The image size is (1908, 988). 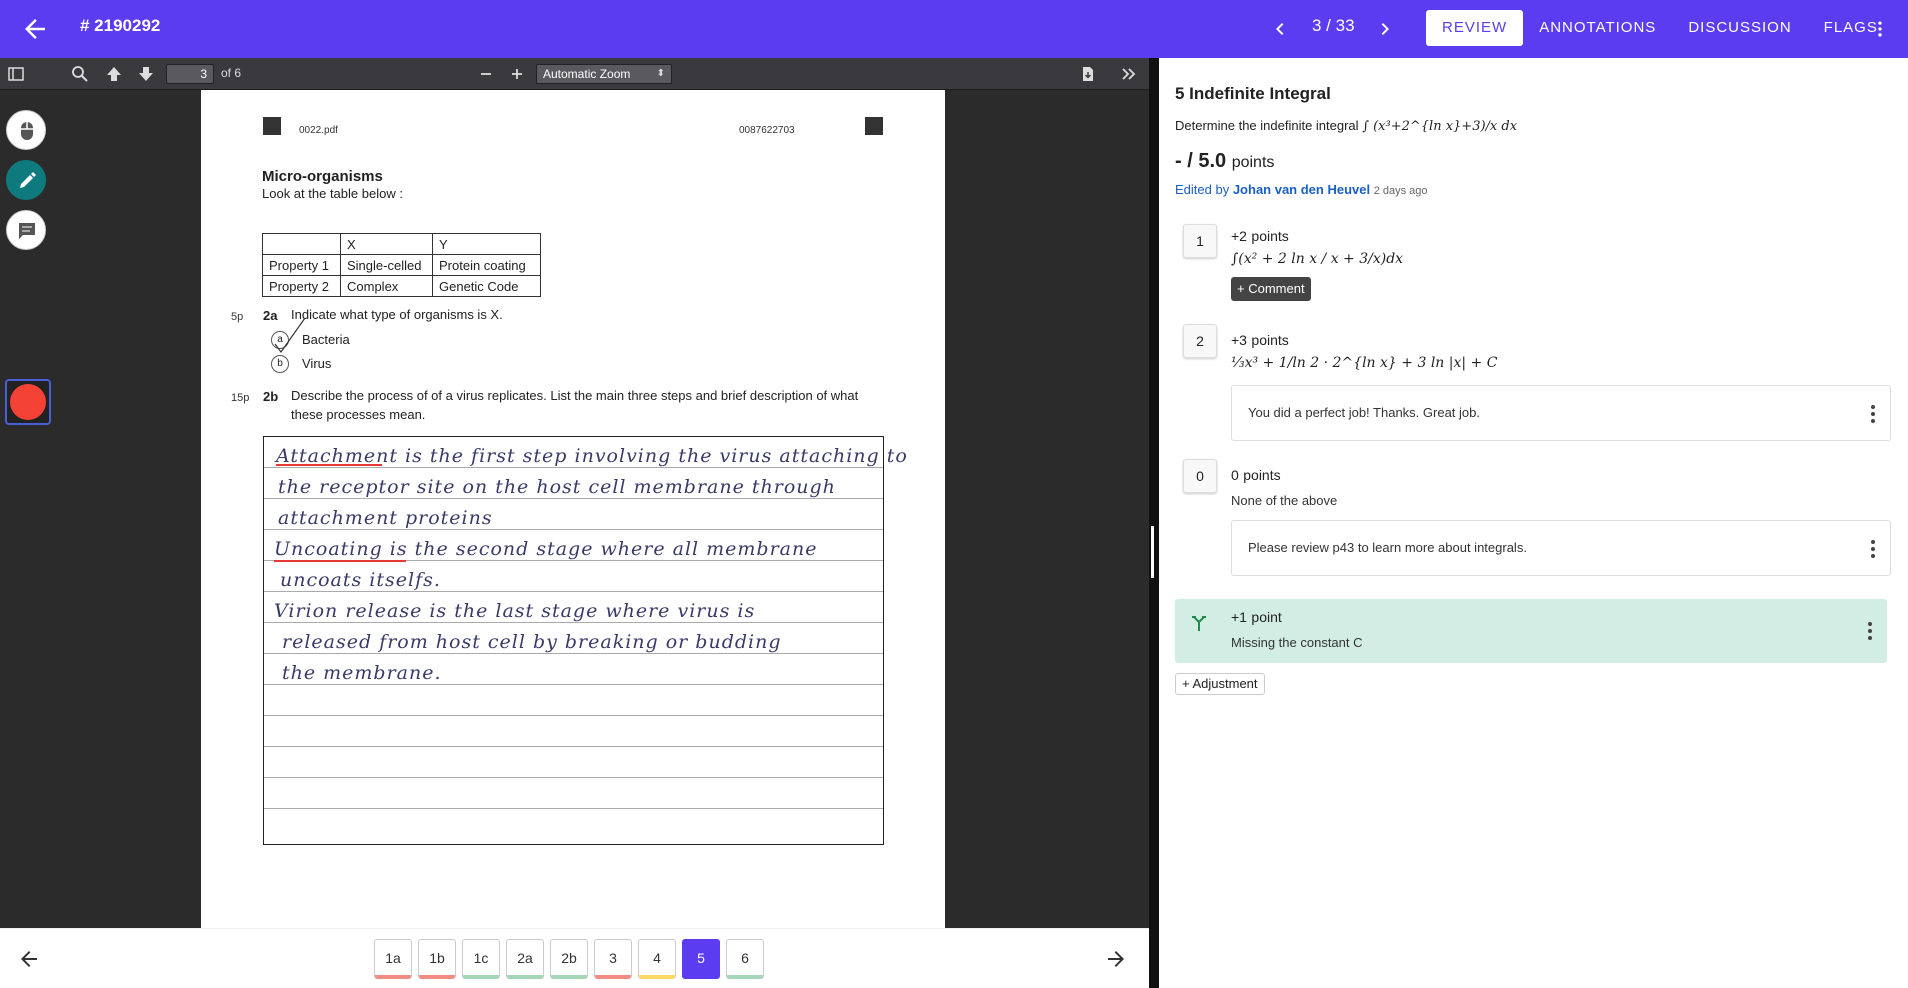 What do you see at coordinates (486, 244) in the screenshot?
I see `table-cell: Y` at bounding box center [486, 244].